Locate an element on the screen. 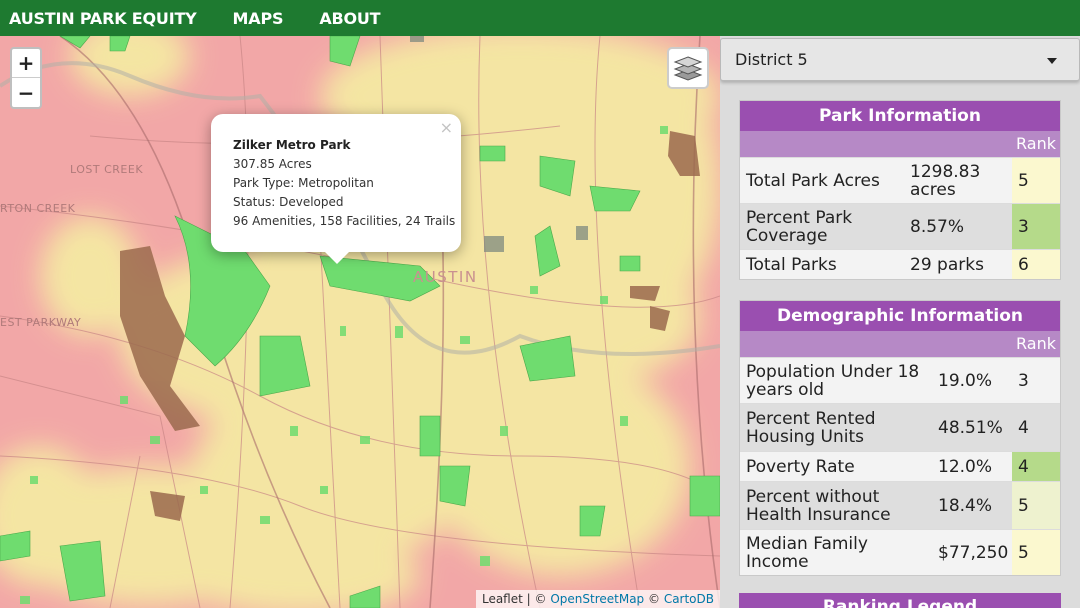 The height and width of the screenshot is (608, 1080). popup-amenities: 96 Amenities, 158 Facilities, 24 Trails is located at coordinates (344, 221).